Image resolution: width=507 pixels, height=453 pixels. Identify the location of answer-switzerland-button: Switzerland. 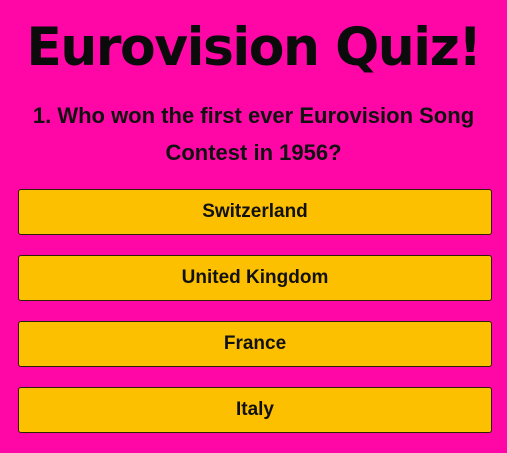
(255, 212).